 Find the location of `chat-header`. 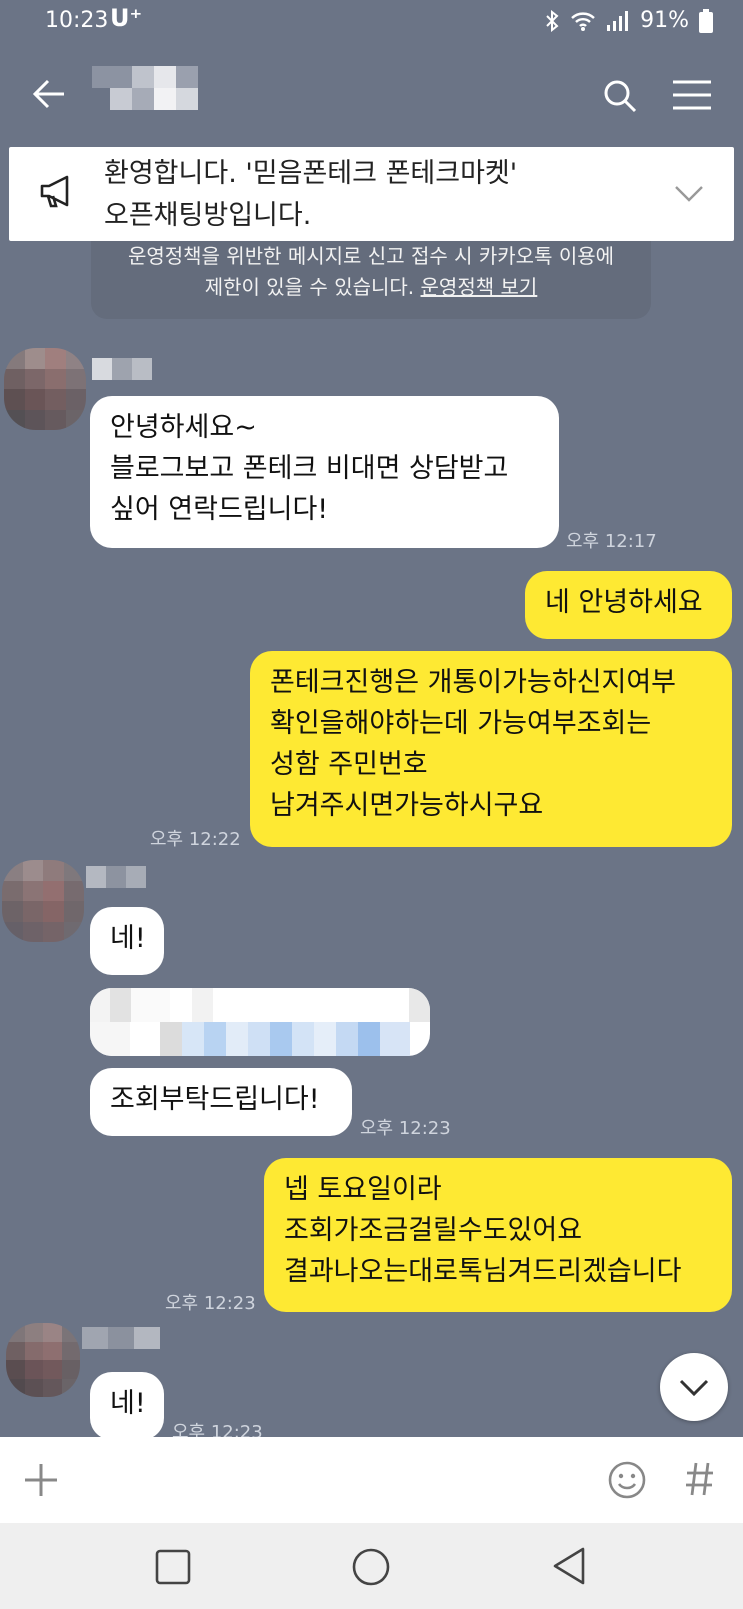

chat-header is located at coordinates (371, 96).